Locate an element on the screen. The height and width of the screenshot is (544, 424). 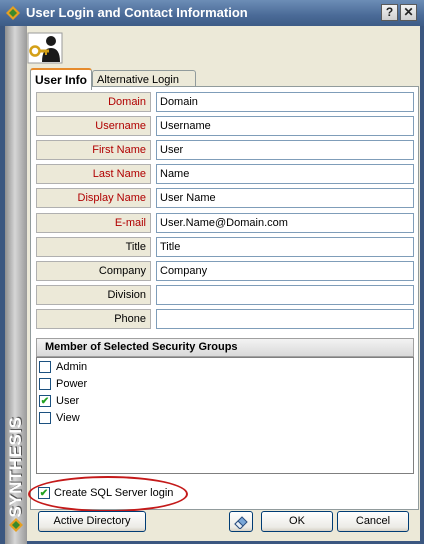
brand-sidebar: SYNTHESIS is located at coordinates (16, 285).